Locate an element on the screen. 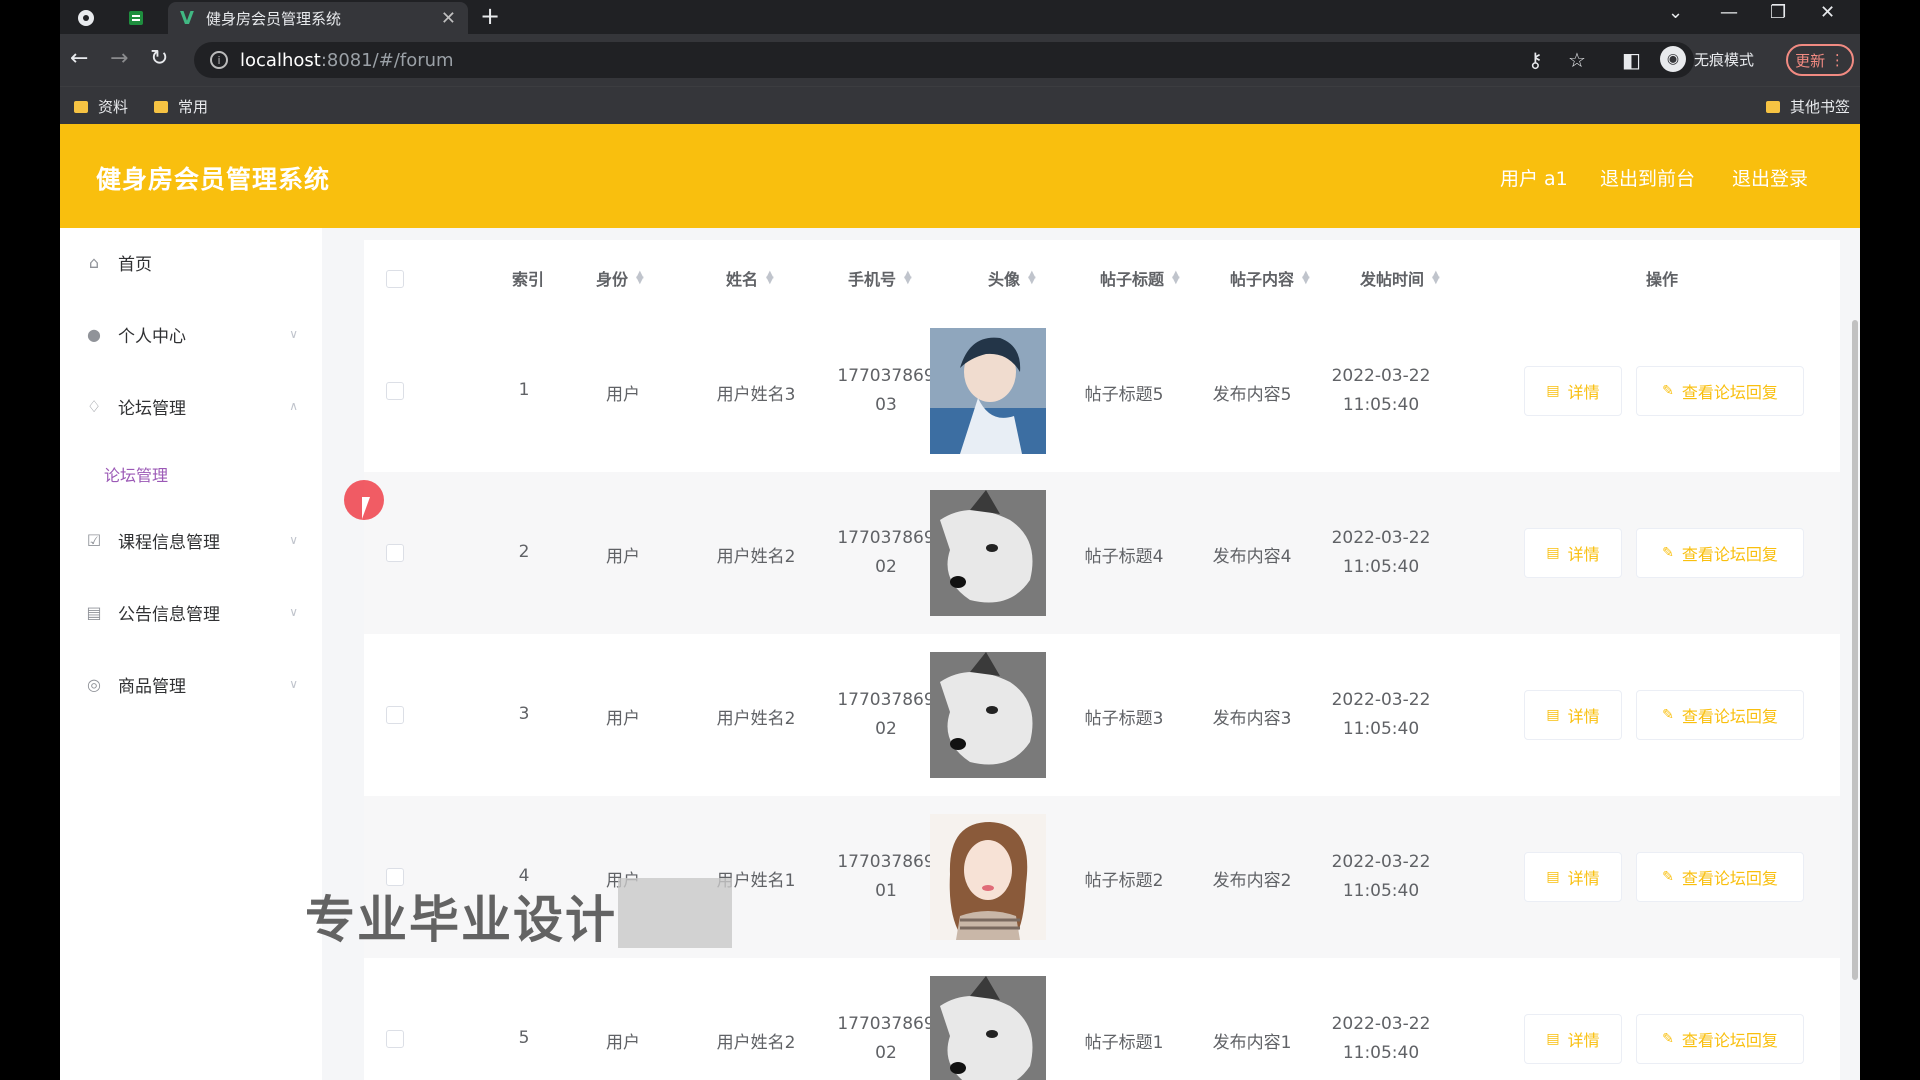 The image size is (1920, 1080). sidebar-item-personal: ● 个人中心 ∨ is located at coordinates (194, 334).